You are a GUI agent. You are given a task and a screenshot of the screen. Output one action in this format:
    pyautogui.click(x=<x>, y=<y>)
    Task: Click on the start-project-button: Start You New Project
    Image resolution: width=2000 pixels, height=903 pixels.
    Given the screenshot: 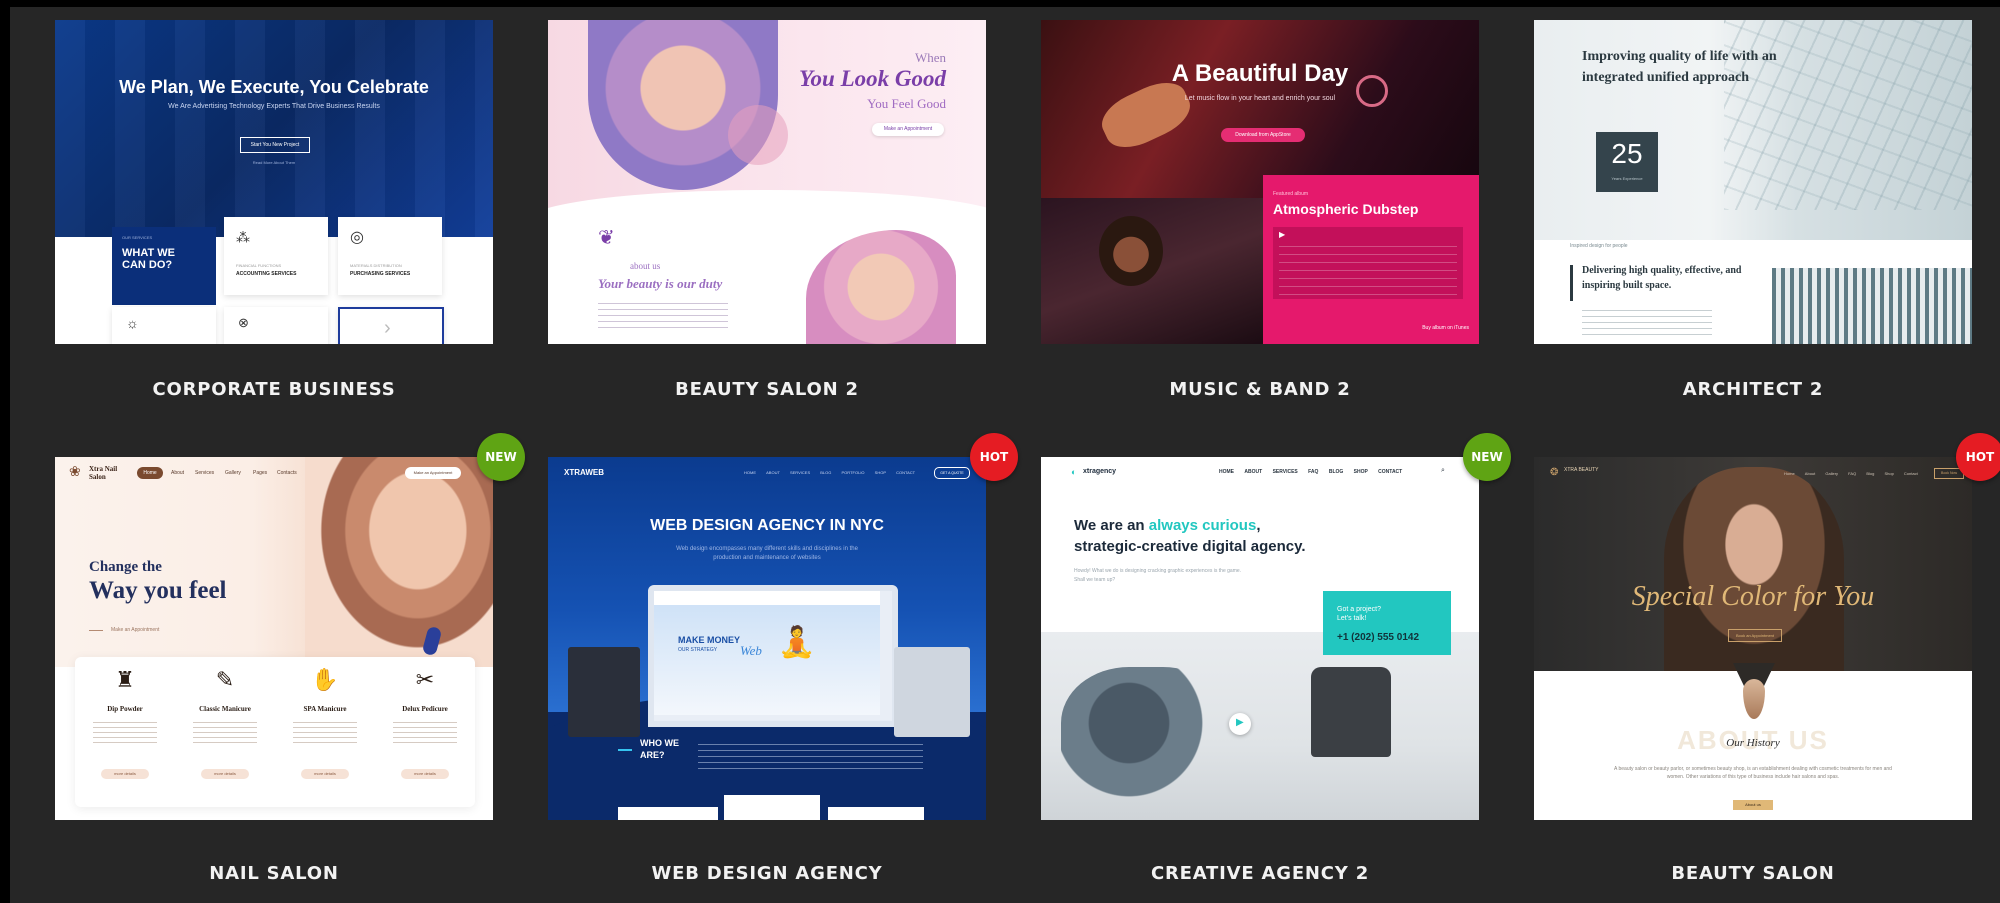 What is the action you would take?
    pyautogui.click(x=275, y=145)
    